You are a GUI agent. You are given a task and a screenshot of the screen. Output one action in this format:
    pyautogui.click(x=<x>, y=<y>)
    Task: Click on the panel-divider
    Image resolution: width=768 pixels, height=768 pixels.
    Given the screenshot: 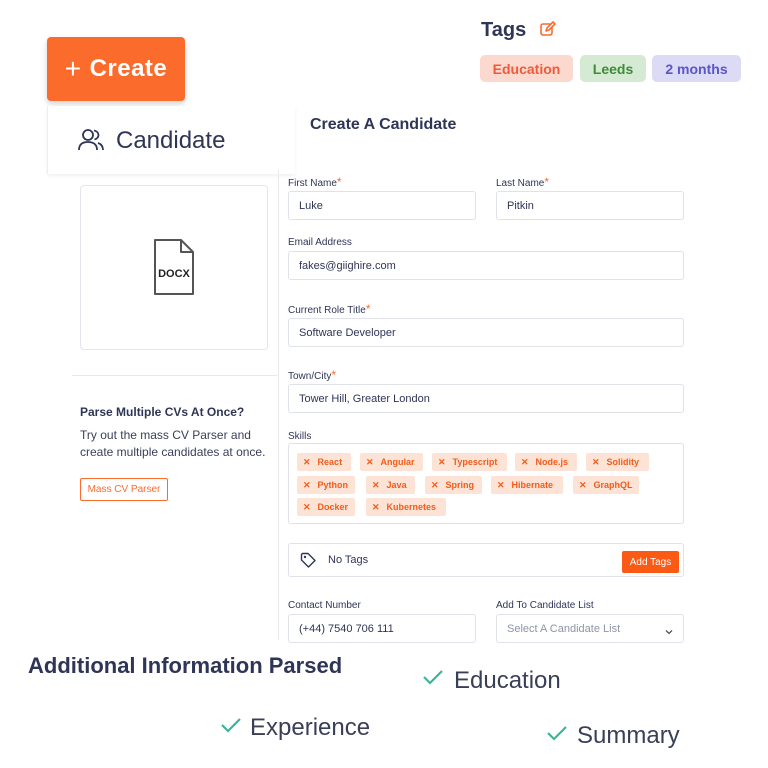 What is the action you would take?
    pyautogui.click(x=278, y=405)
    